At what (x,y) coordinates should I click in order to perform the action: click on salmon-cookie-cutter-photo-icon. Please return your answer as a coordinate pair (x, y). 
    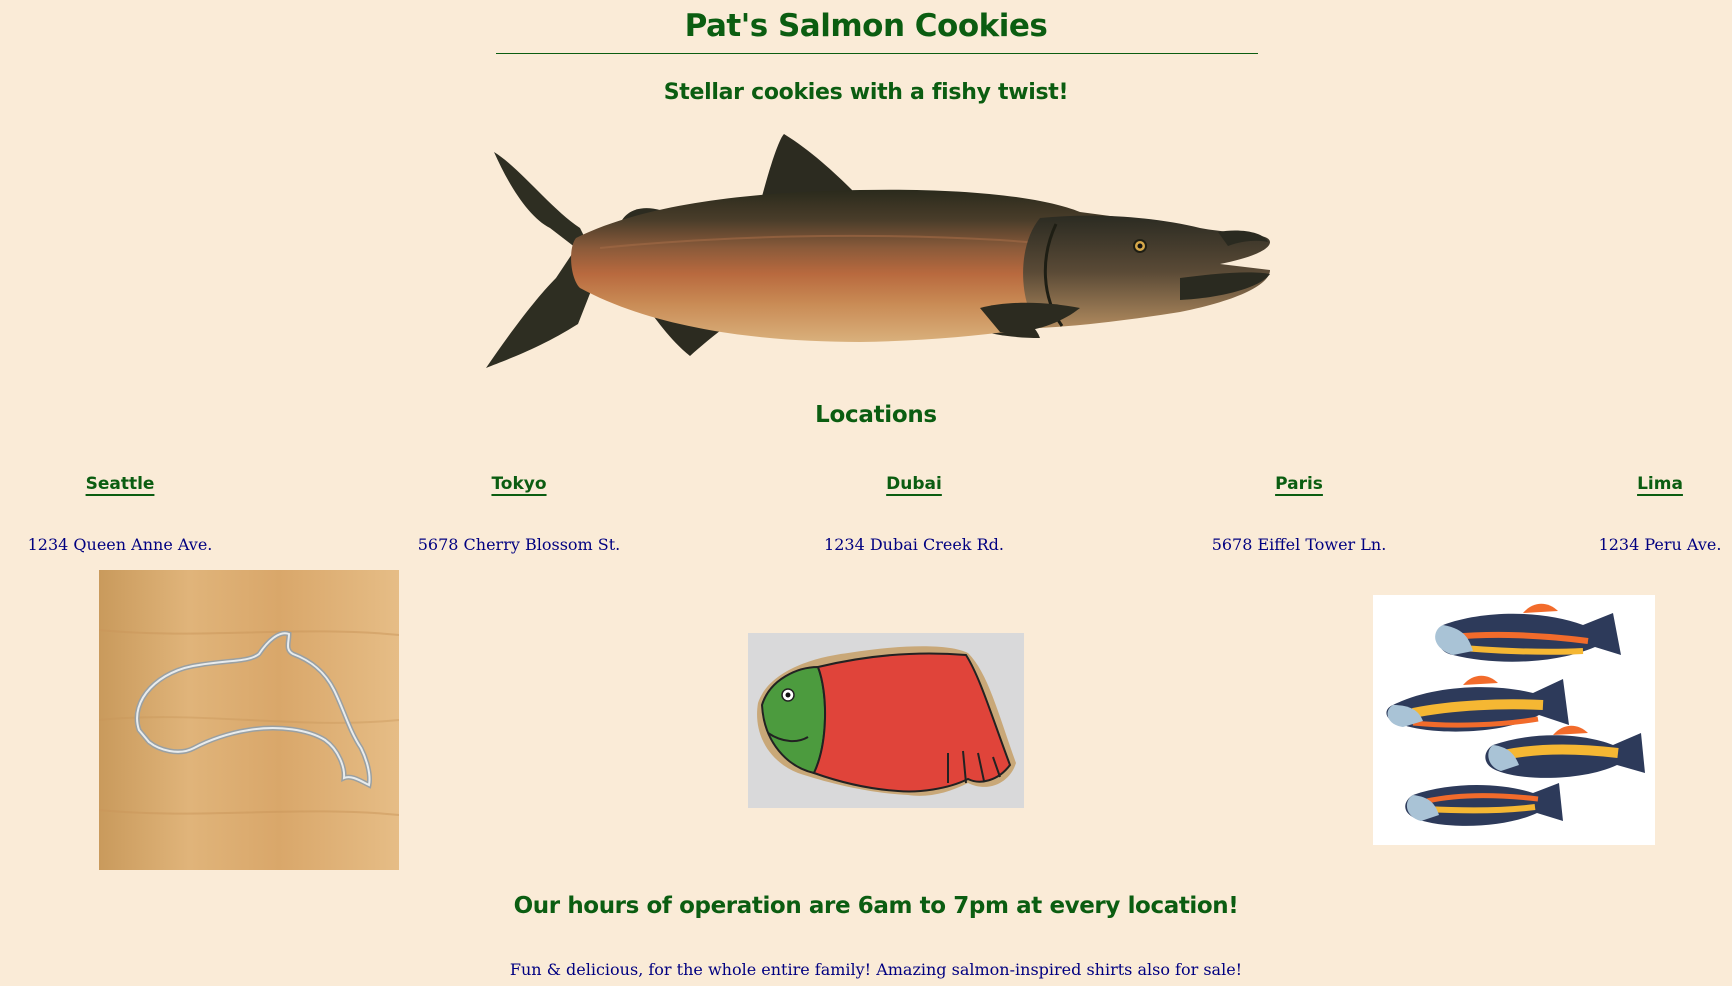
    Looking at the image, I should click on (249, 720).